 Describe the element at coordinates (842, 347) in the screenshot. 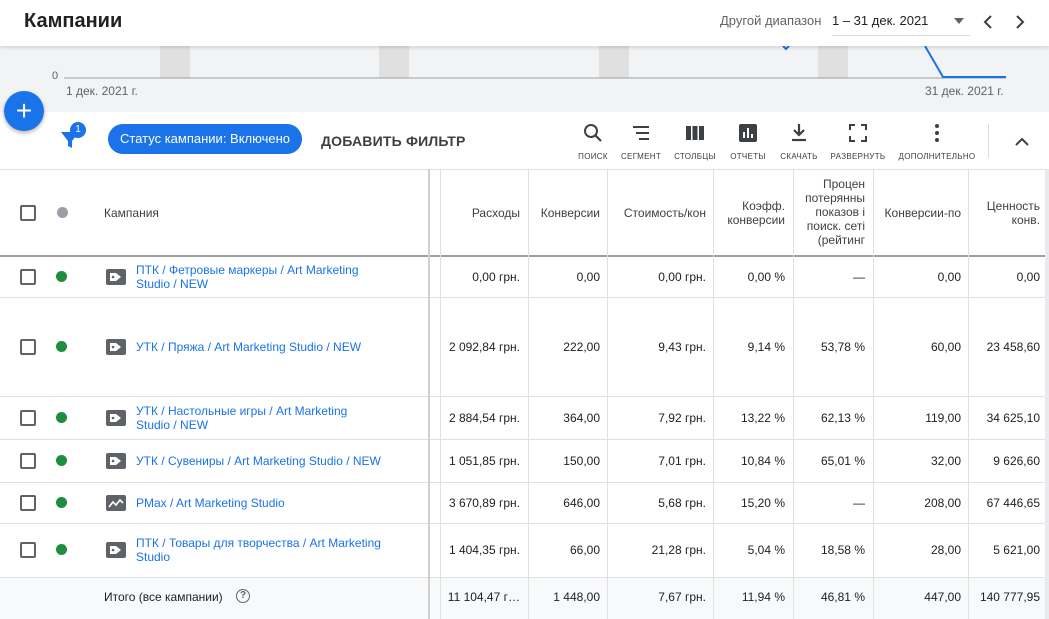

I see `cell-lost-is: 53,78 %` at that location.